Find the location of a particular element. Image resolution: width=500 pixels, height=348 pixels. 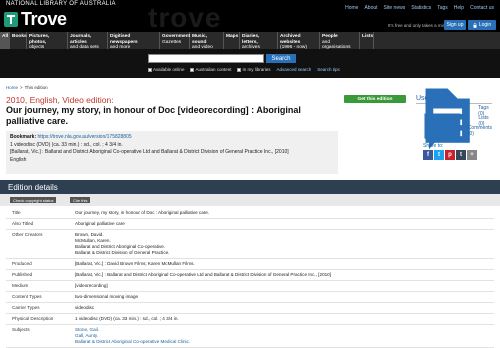

top-link-about: About is located at coordinates (370, 8).